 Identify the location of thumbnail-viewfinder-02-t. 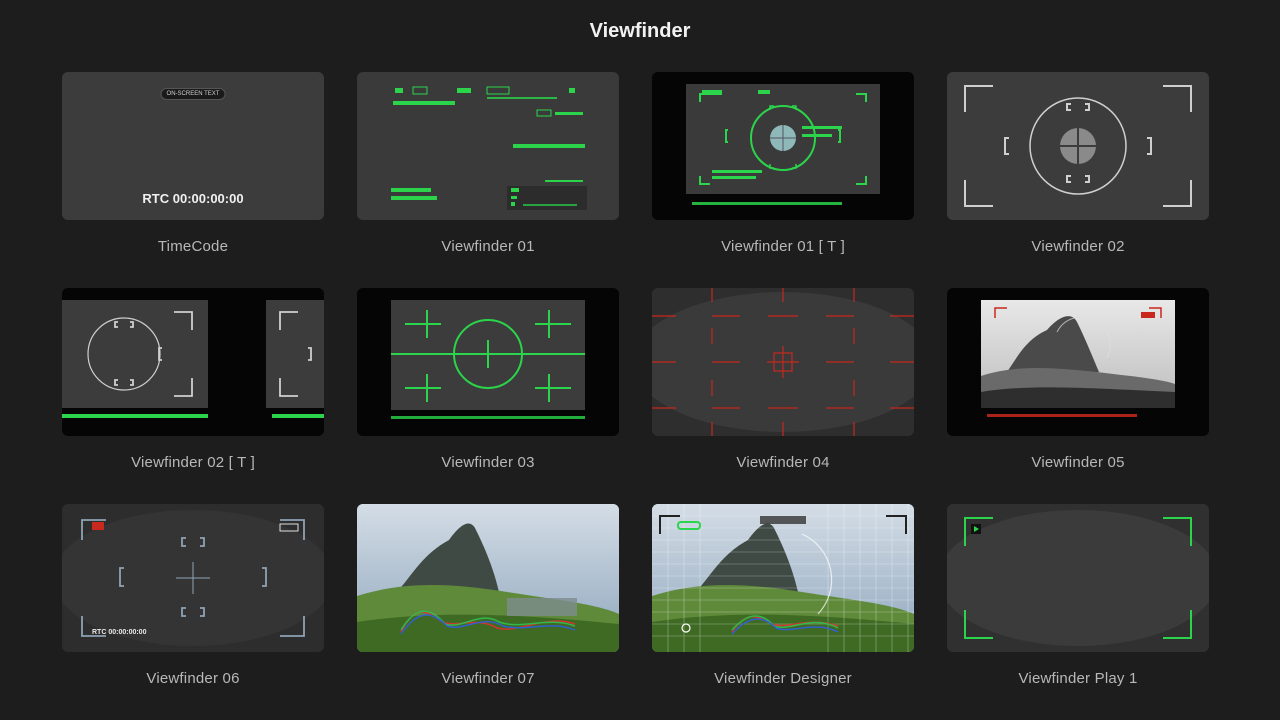
(193, 362).